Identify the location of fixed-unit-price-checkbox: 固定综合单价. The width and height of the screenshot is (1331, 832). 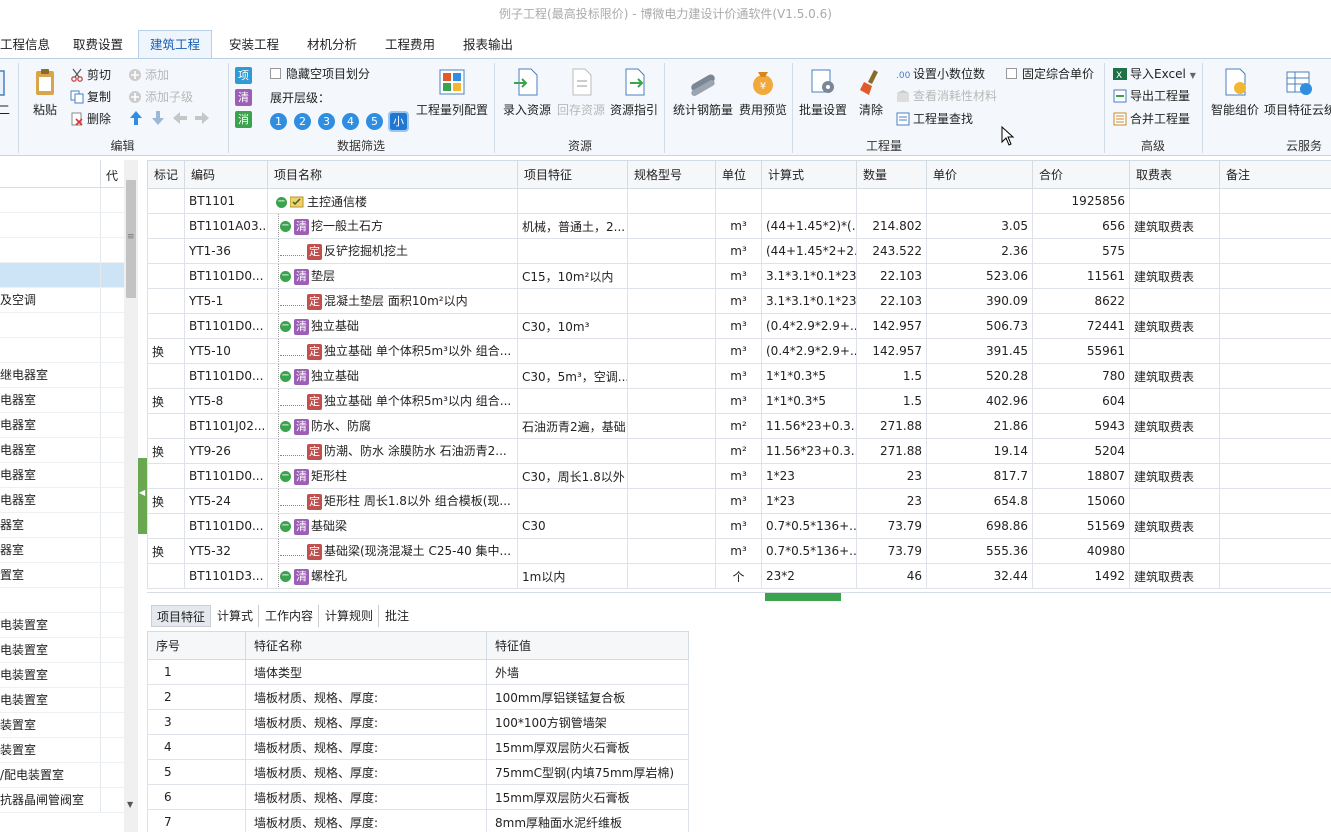
(1050, 74).